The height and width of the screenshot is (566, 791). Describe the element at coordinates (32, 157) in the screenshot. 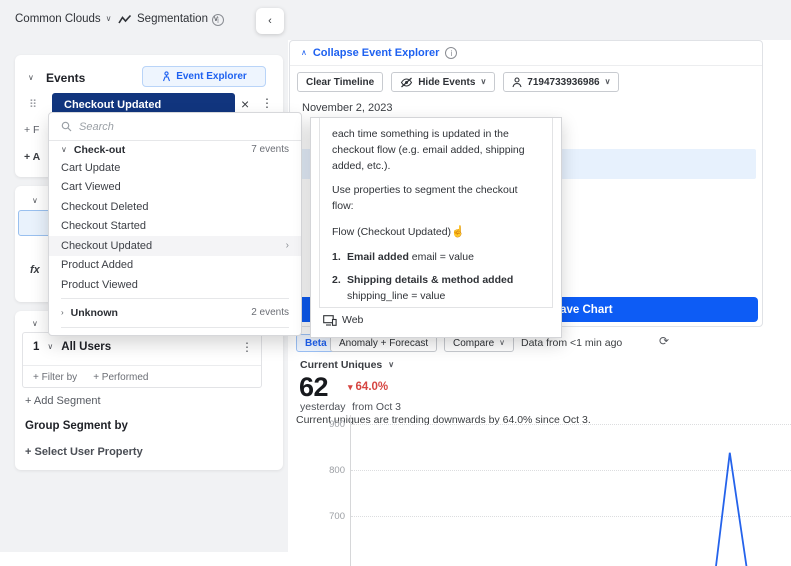

I see `add-event-link-fragment: + A` at that location.